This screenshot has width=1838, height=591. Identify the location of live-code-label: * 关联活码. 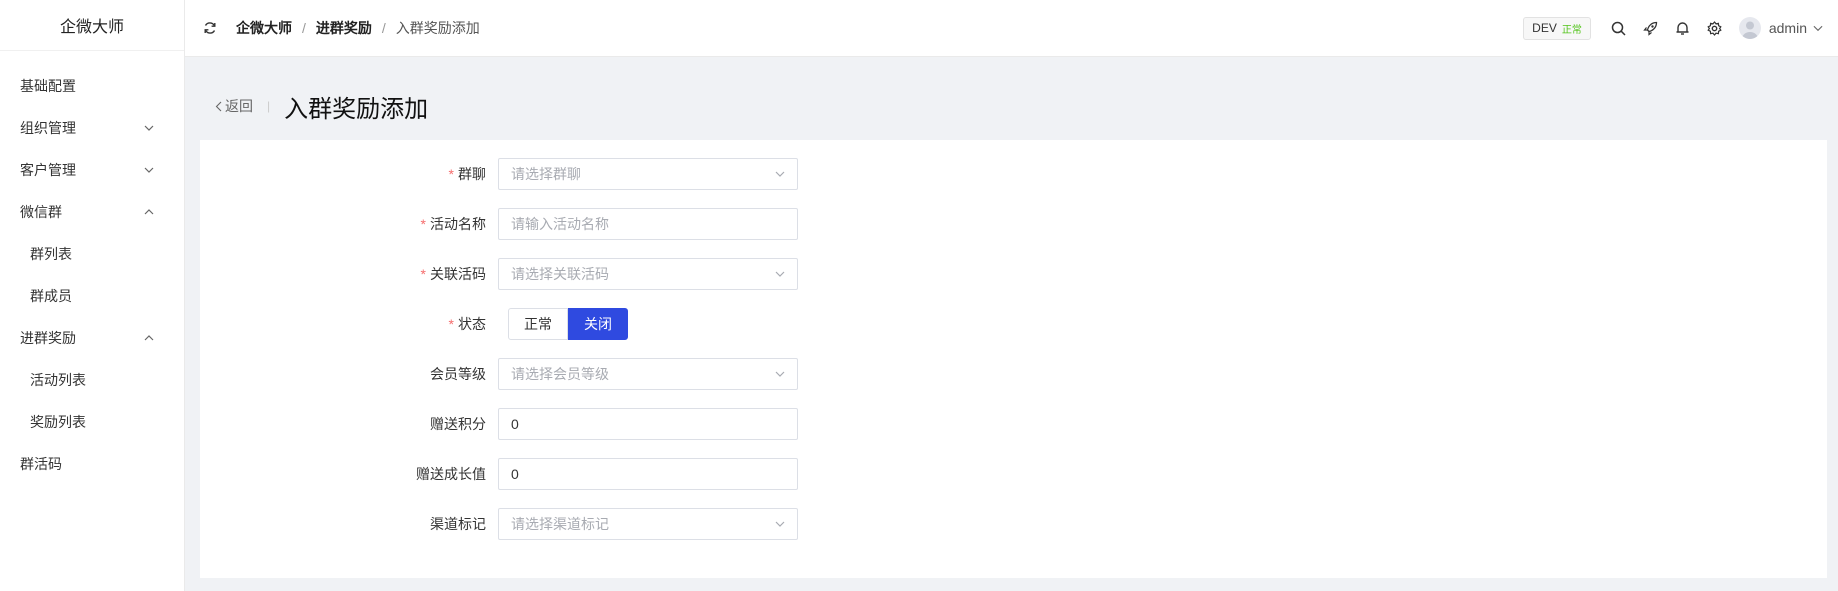
(349, 274).